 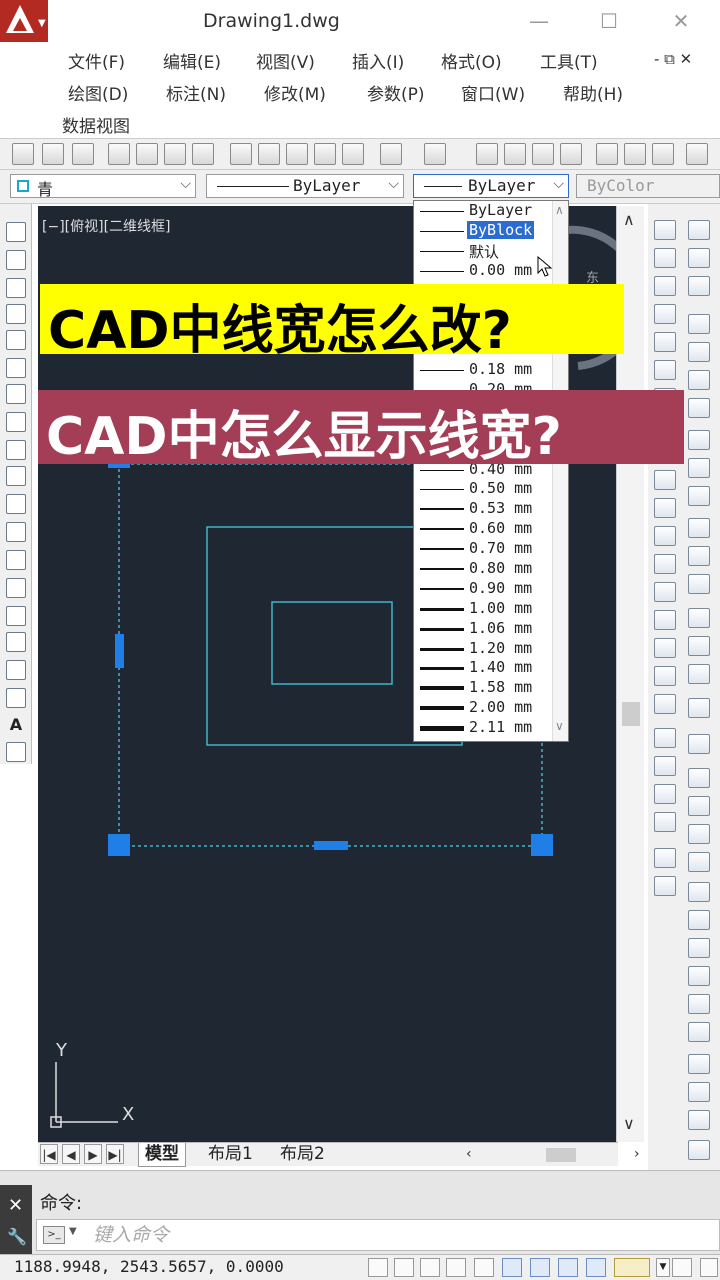 What do you see at coordinates (709, 1267) in the screenshot?
I see `selection-cycling-icon` at bounding box center [709, 1267].